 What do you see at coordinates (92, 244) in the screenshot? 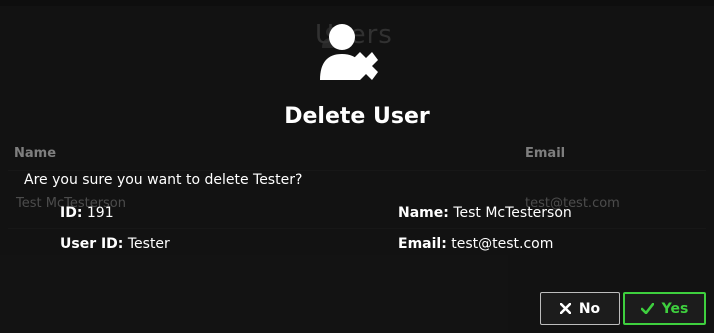
I see `field-user-id-label: User ID:` at bounding box center [92, 244].